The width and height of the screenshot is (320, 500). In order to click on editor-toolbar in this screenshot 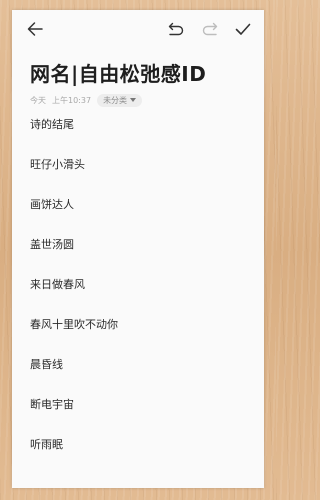, I will do `click(138, 30)`.